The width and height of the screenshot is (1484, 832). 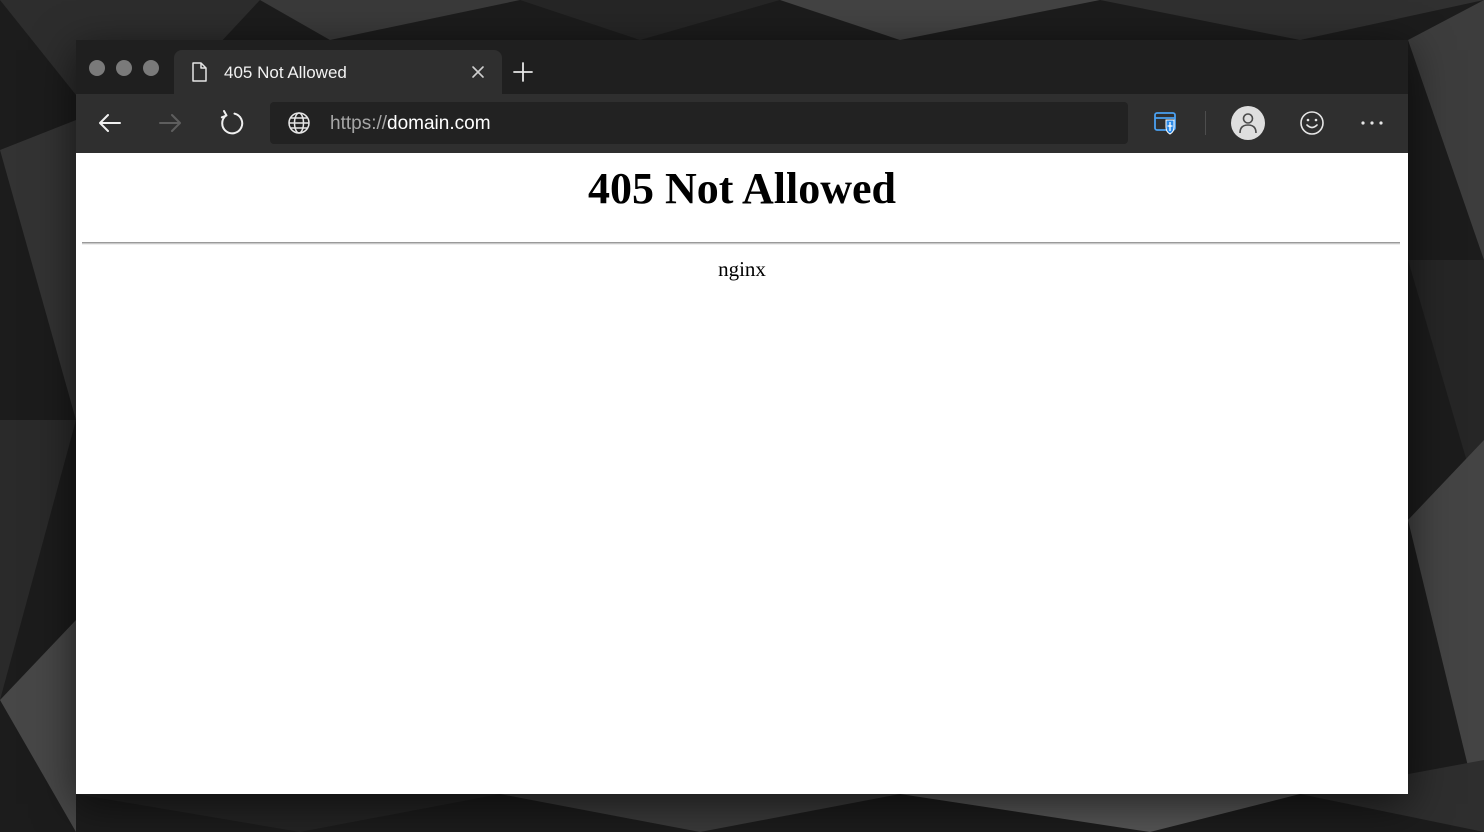 What do you see at coordinates (742, 269) in the screenshot?
I see `server-name: nginx` at bounding box center [742, 269].